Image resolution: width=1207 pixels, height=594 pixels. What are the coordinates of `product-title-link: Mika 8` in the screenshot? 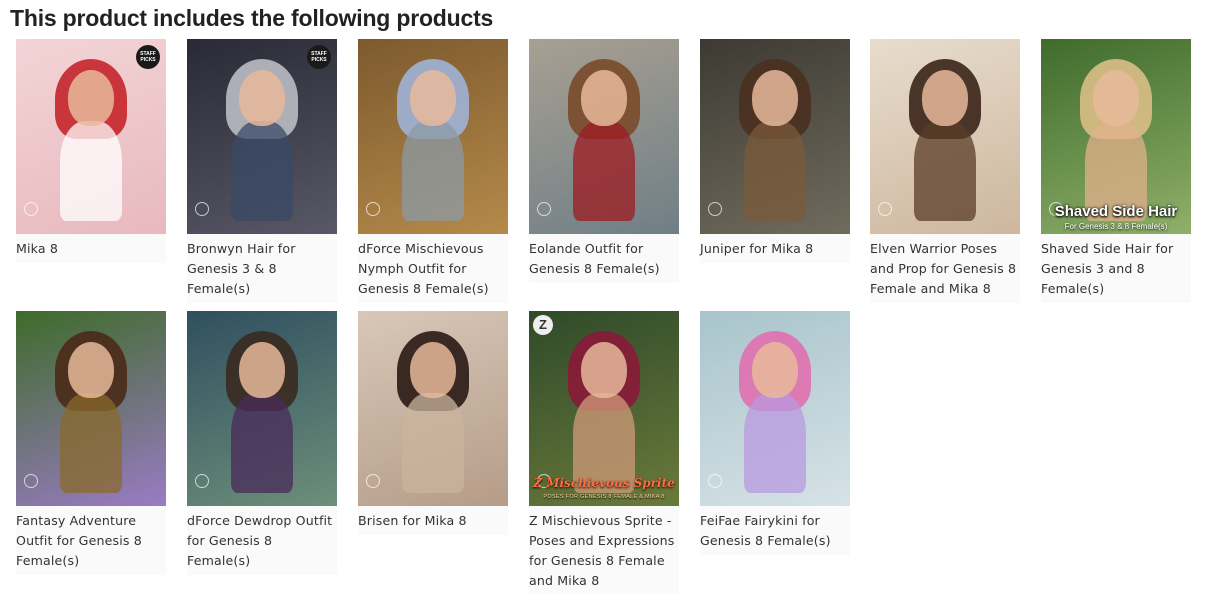 It's located at (91, 248).